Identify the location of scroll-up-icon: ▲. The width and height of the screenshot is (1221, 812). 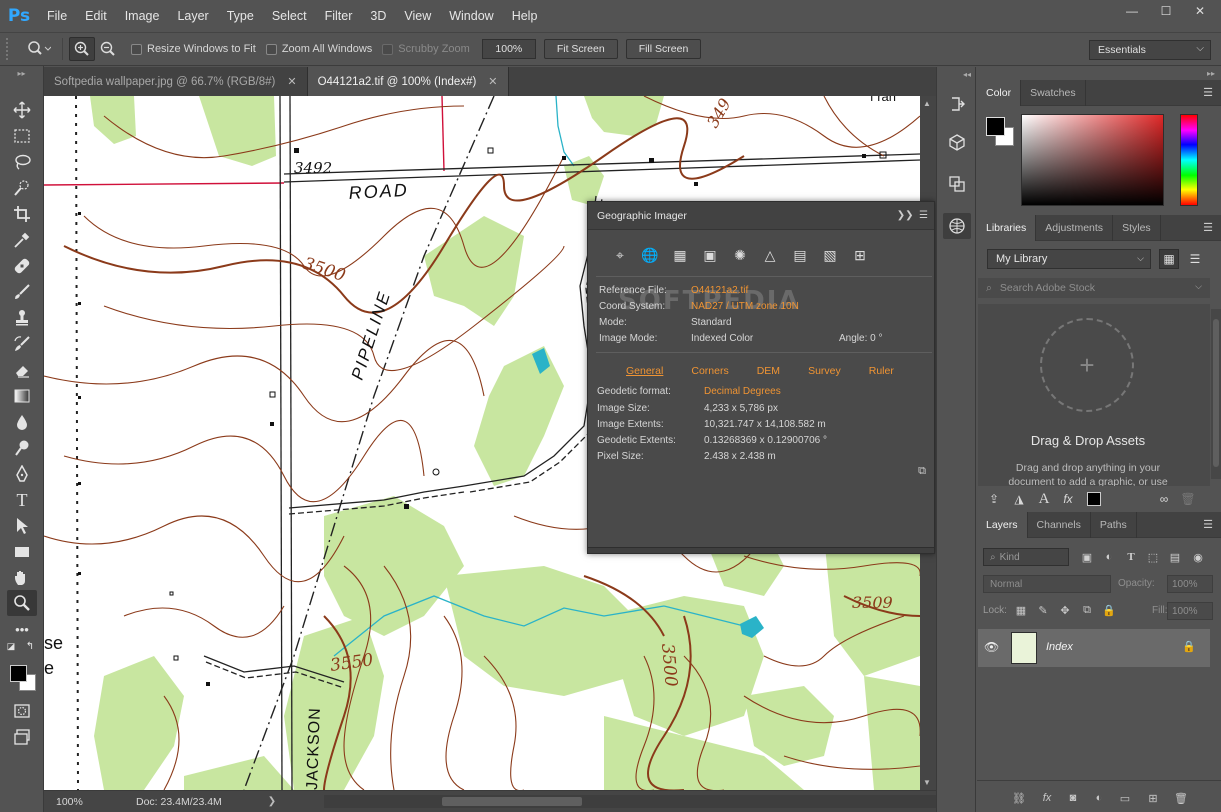
(927, 103).